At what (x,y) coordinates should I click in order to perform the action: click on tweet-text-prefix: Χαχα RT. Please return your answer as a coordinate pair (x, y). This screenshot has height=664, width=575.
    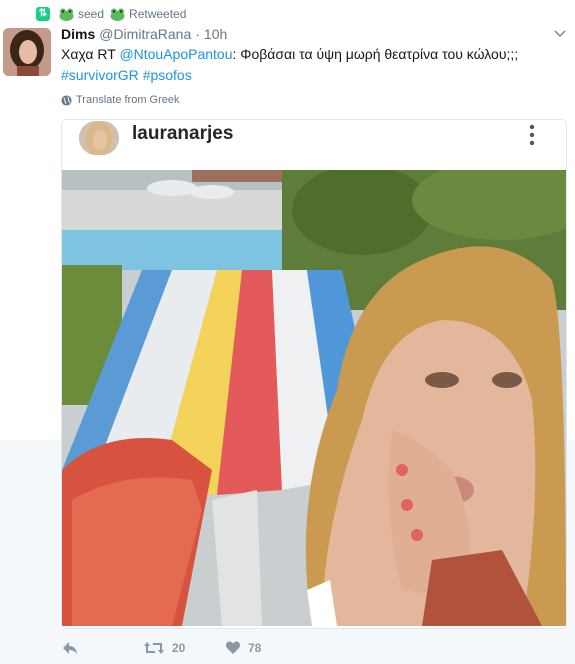
    Looking at the image, I should click on (90, 54).